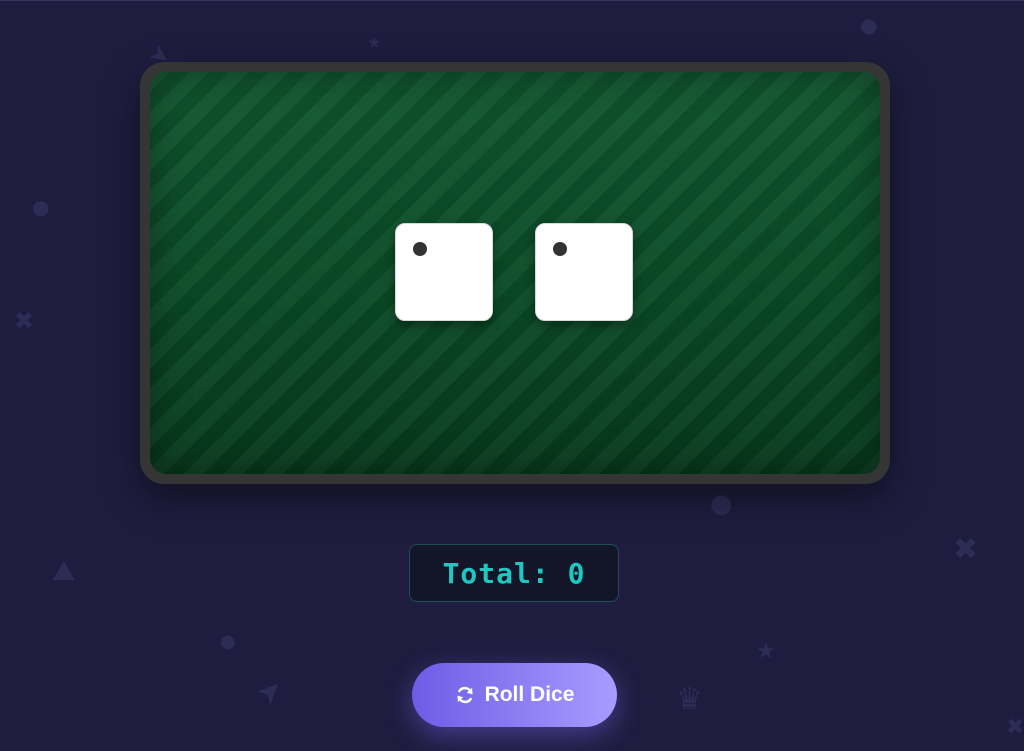 The height and width of the screenshot is (751, 1024). I want to click on refresh-icon, so click(465, 695).